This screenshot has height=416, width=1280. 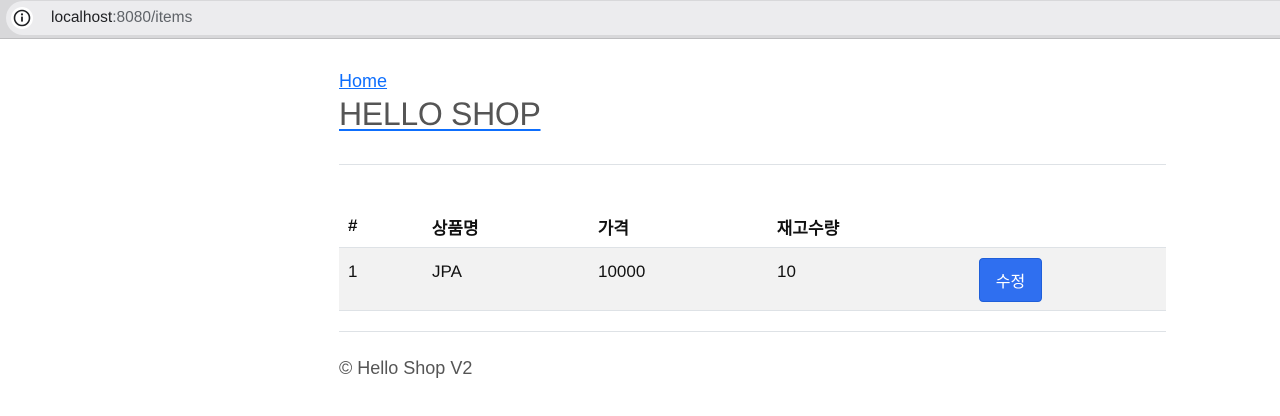 What do you see at coordinates (152, 17) in the screenshot?
I see `url-path: :8080/items` at bounding box center [152, 17].